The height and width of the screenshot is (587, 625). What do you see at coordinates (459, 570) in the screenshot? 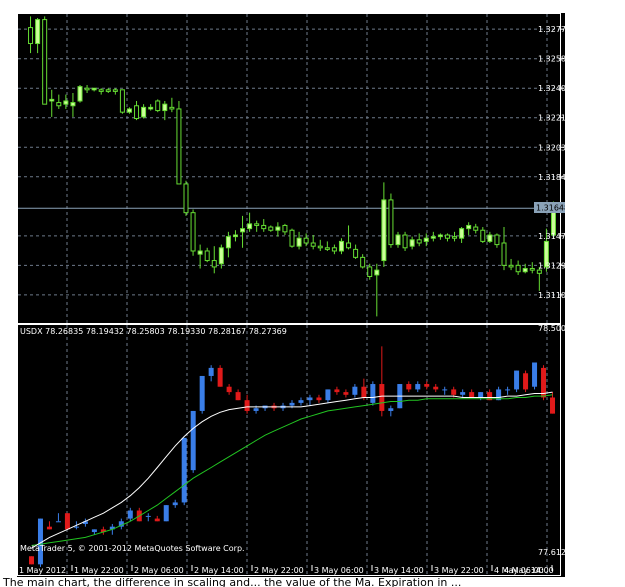
I see `time-label: 3 May 22:00` at bounding box center [459, 570].